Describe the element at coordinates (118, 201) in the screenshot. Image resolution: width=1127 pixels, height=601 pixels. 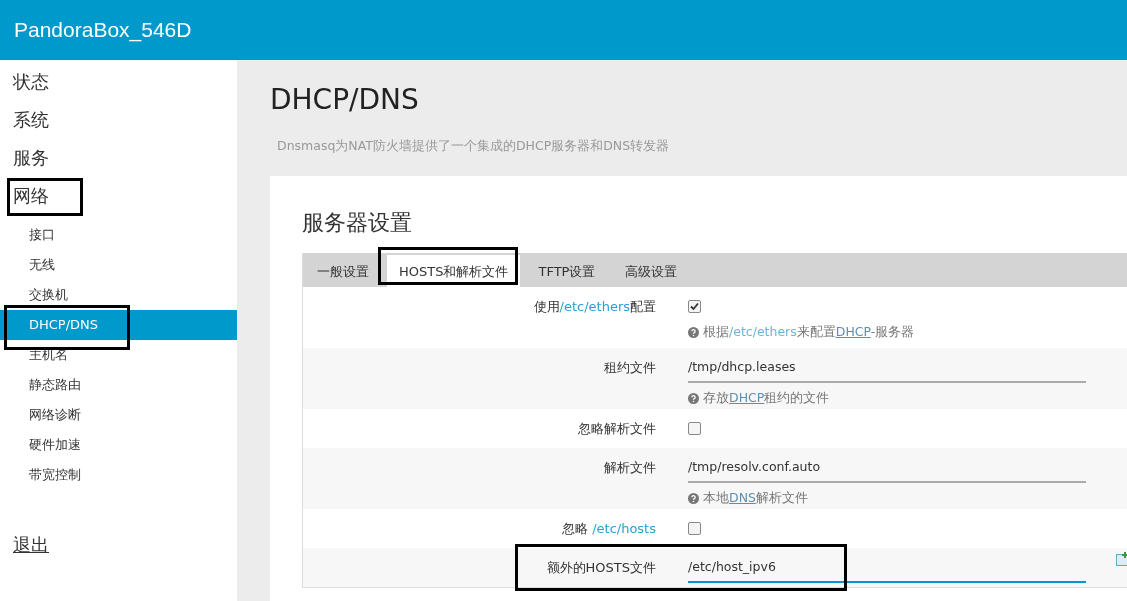
I see `sidebar-item: 网络` at that location.